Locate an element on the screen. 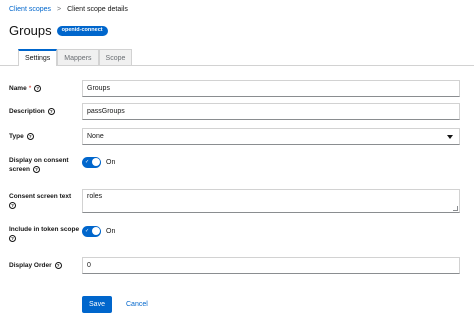 The height and width of the screenshot is (327, 474). include-token-control: ✓ On is located at coordinates (98, 231).